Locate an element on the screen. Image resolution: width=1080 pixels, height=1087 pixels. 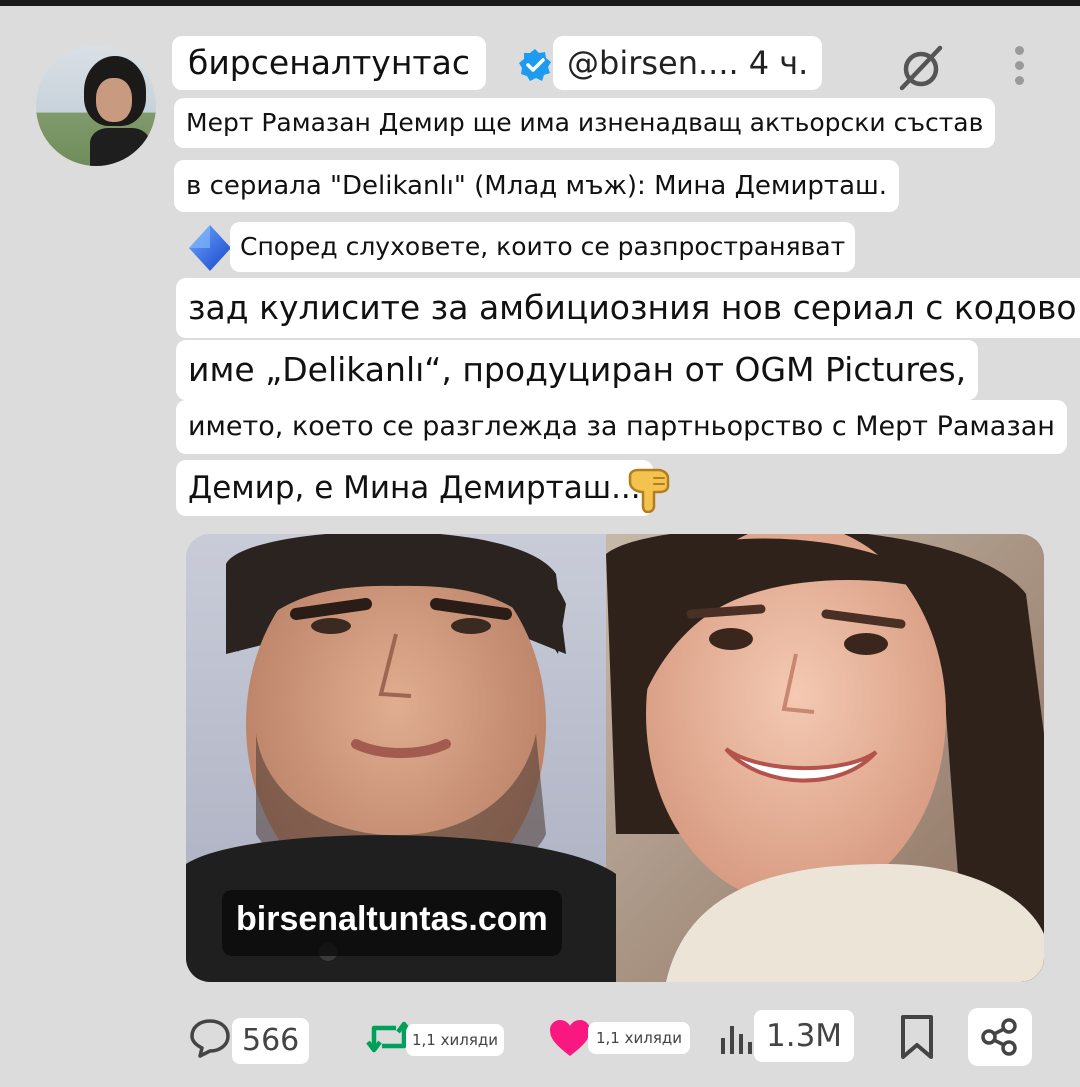
views-count: 1.3M is located at coordinates (804, 1036).